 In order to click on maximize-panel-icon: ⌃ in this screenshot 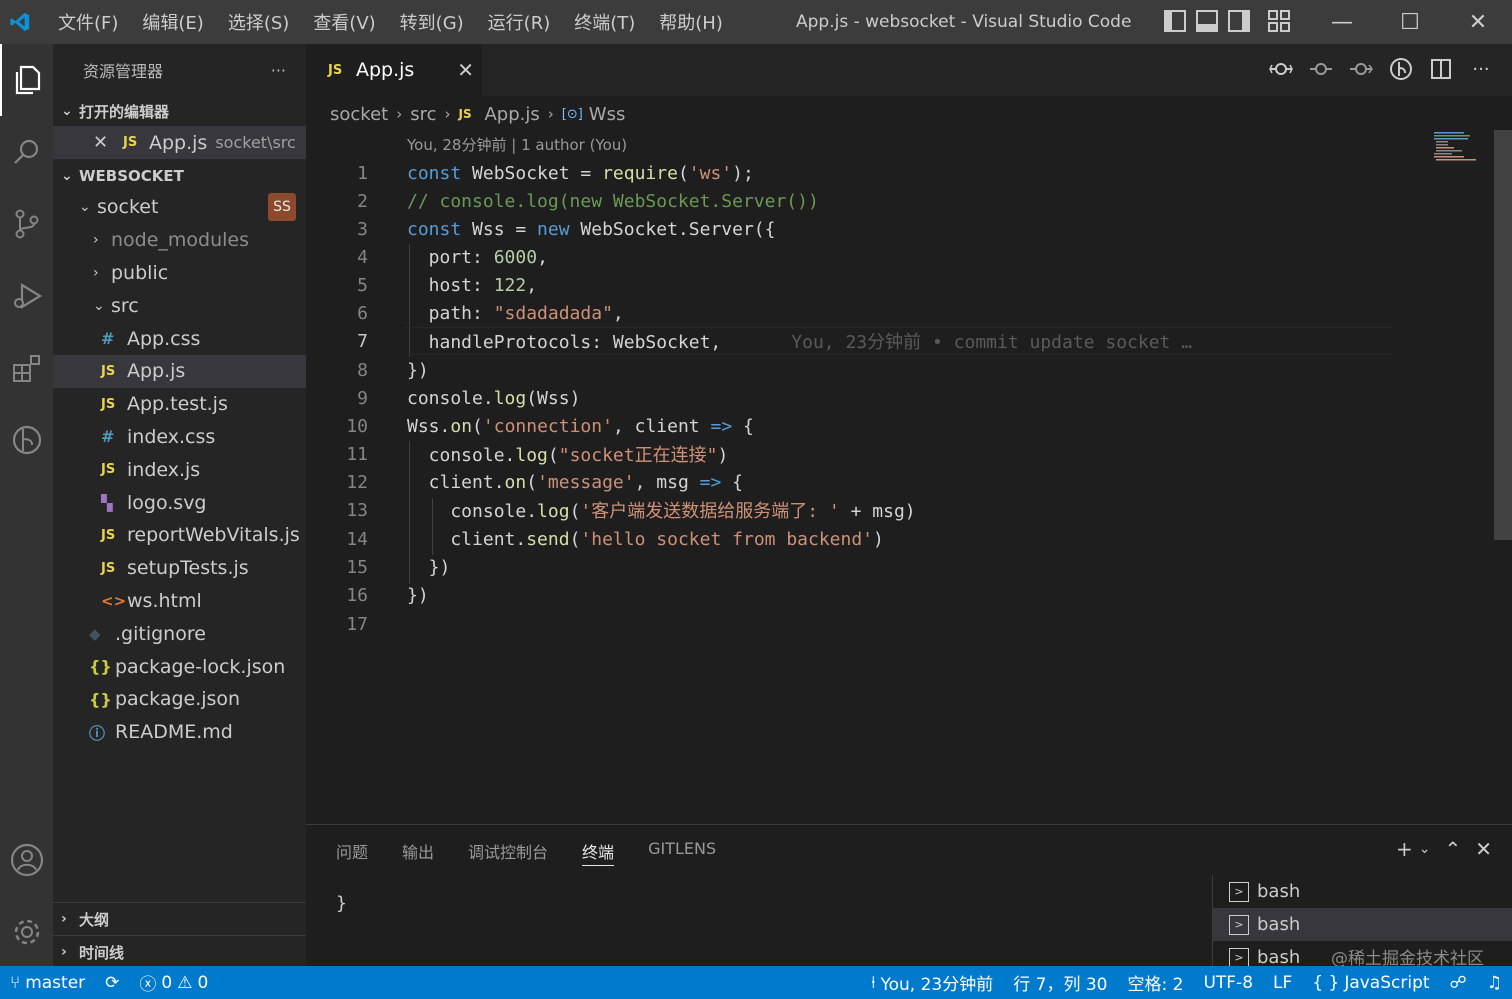, I will do `click(1452, 849)`.